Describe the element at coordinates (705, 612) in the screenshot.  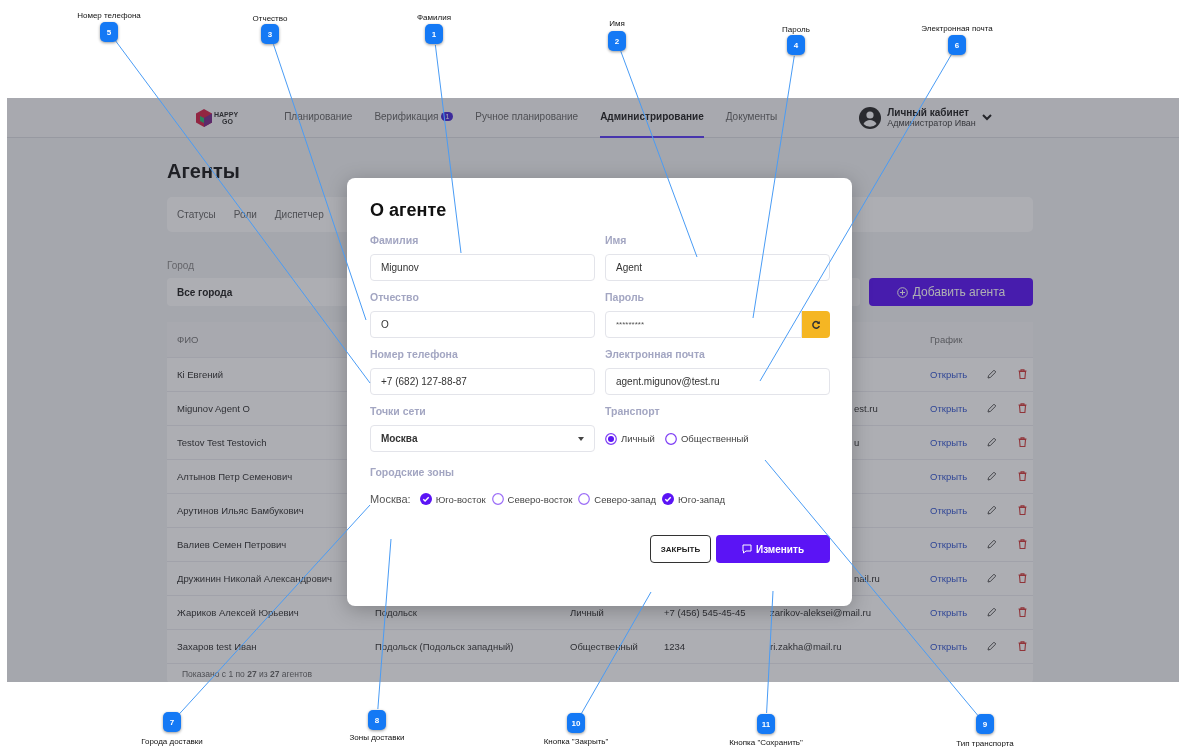
I see `table-cell: +7 (456) 545-45-45` at that location.